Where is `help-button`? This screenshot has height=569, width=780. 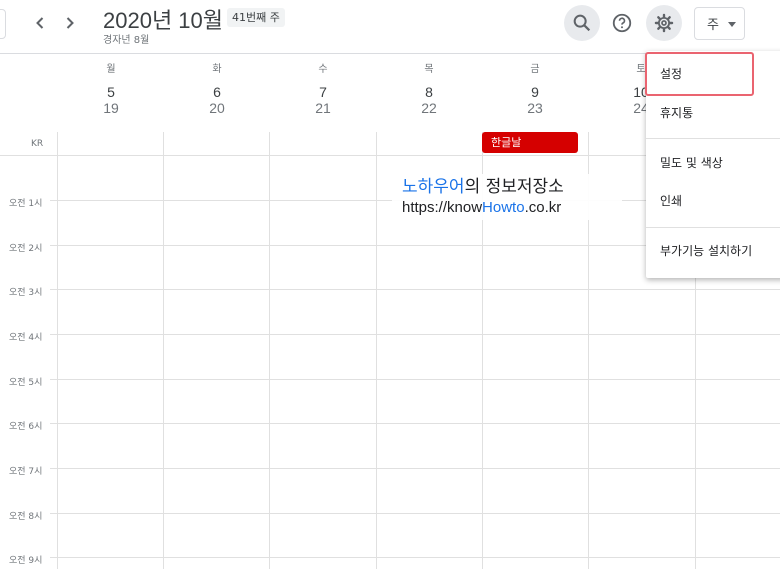
help-button is located at coordinates (622, 23).